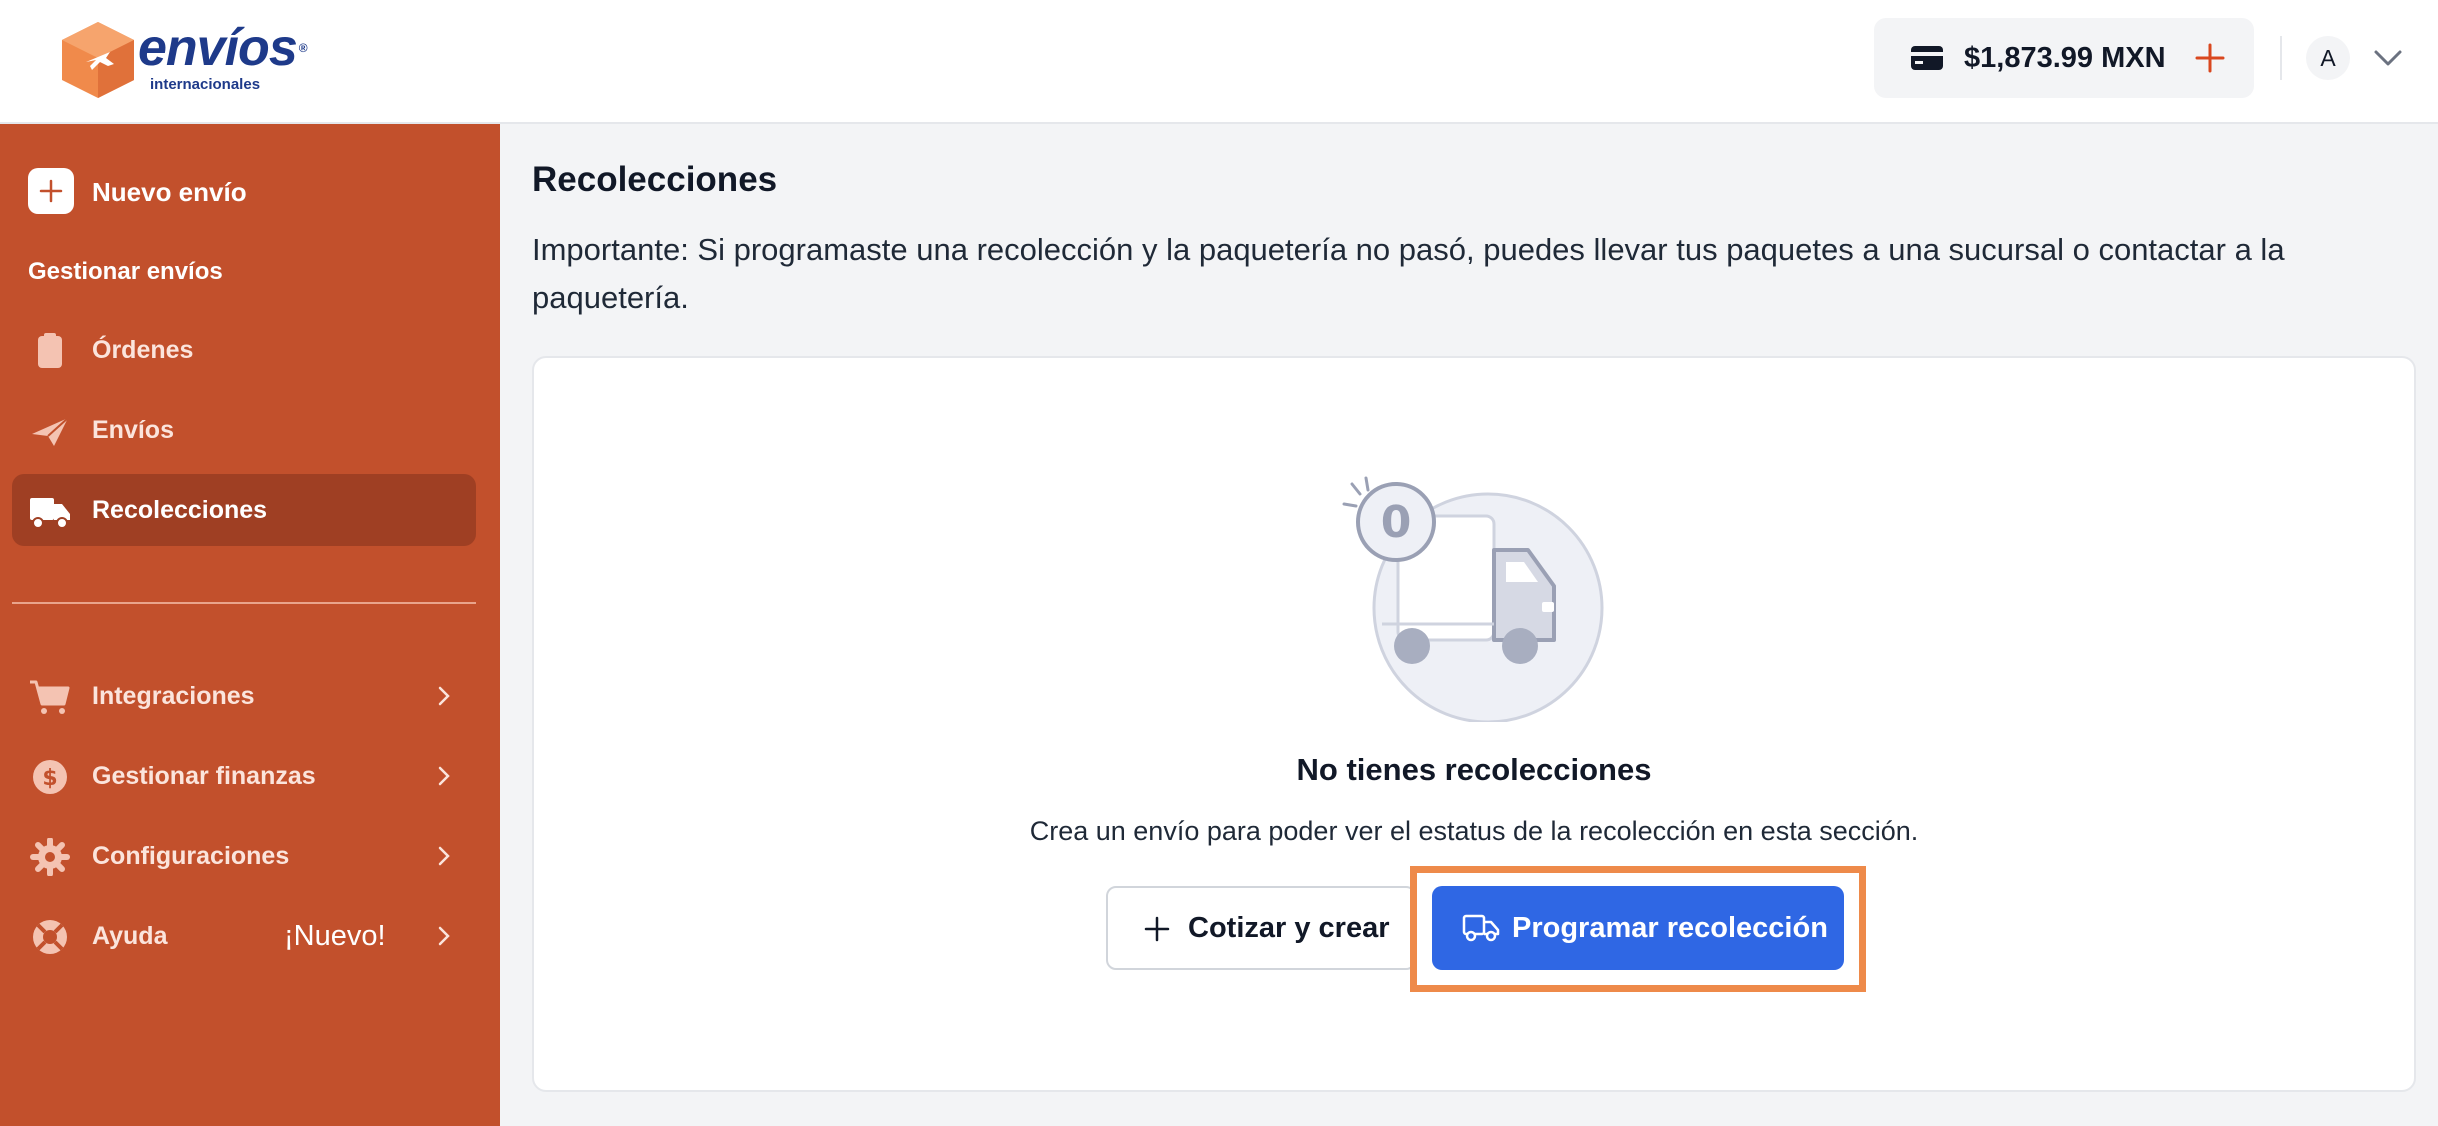 The image size is (2438, 1126). I want to click on new-badge: ¡Nuevo!, so click(335, 936).